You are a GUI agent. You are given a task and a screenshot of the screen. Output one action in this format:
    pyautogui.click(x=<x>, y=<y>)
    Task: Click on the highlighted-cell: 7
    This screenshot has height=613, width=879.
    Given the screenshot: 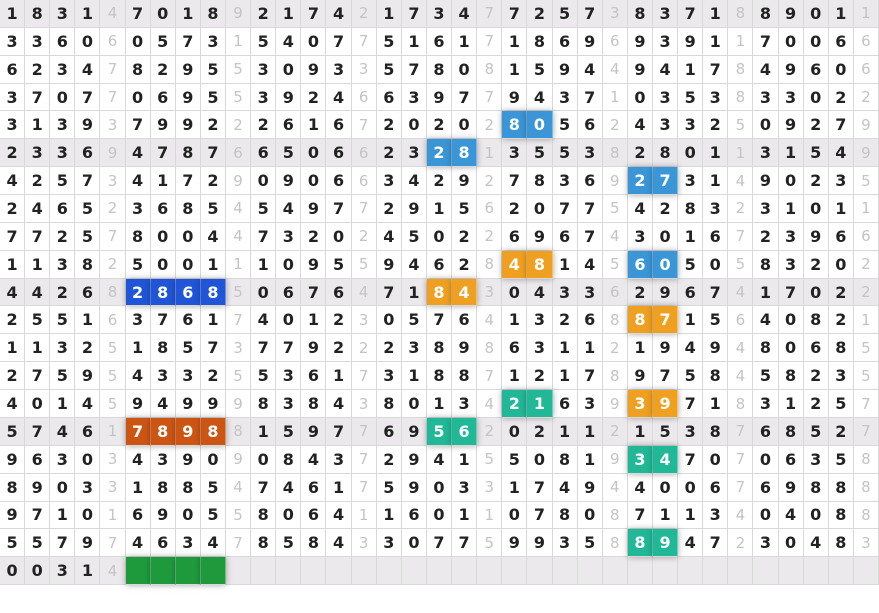 What is the action you would take?
    pyautogui.click(x=665, y=181)
    